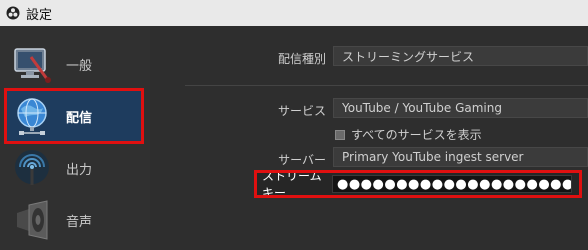  Describe the element at coordinates (302, 160) in the screenshot. I see `server-label: サーバー` at that location.